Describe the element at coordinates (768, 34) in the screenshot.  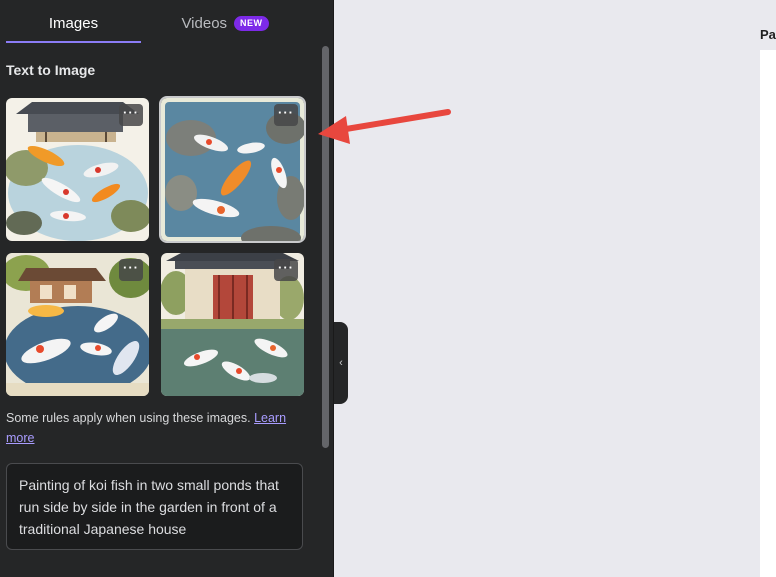
I see `page-label: Page 1` at that location.